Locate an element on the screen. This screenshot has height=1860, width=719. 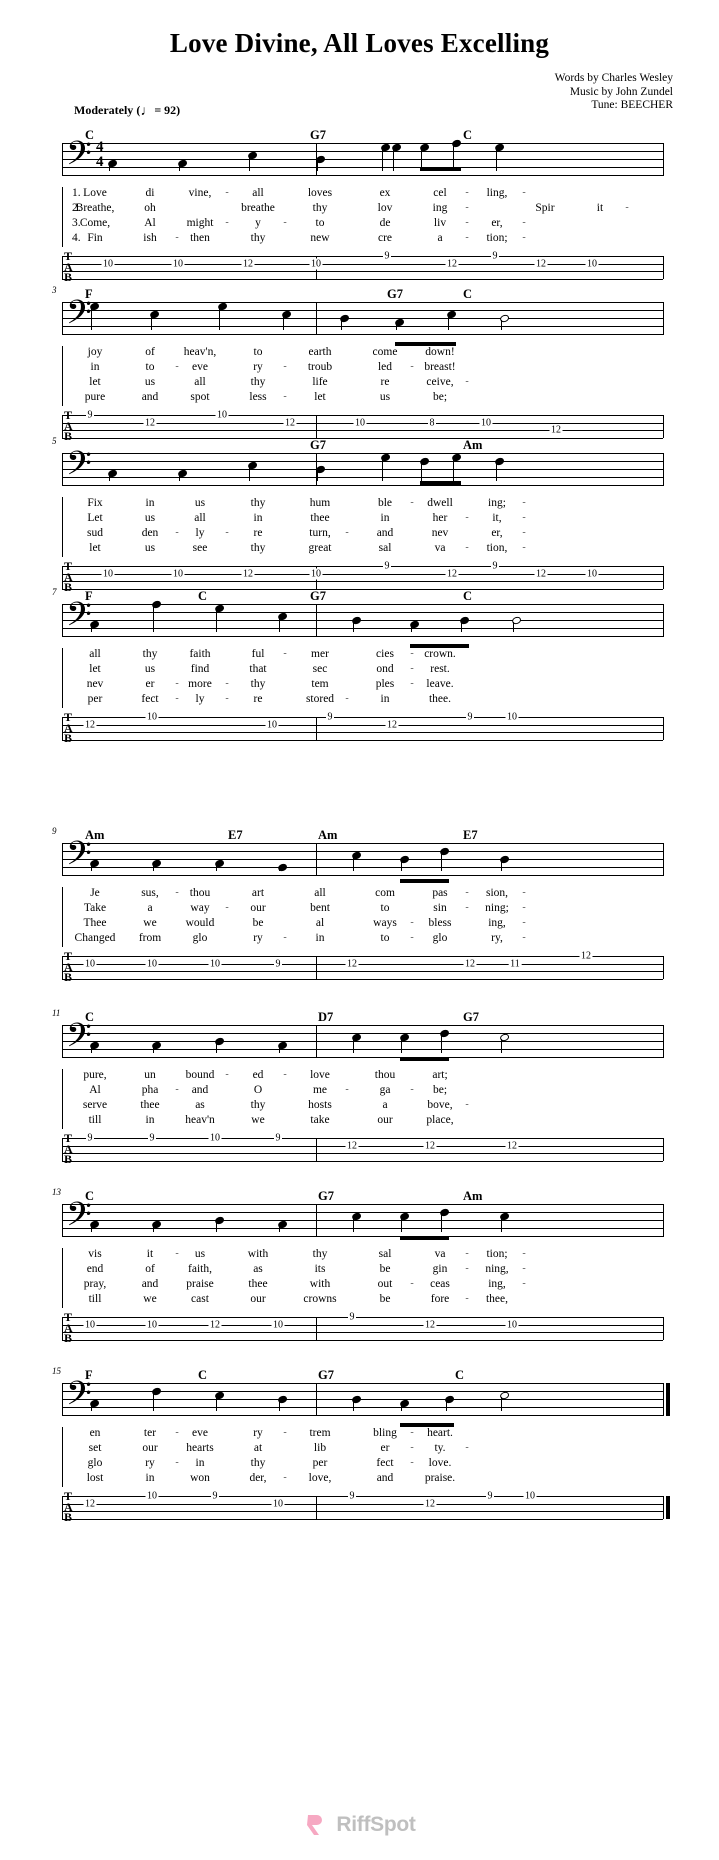
lyric-syllable: me is located at coordinates (320, 1090).